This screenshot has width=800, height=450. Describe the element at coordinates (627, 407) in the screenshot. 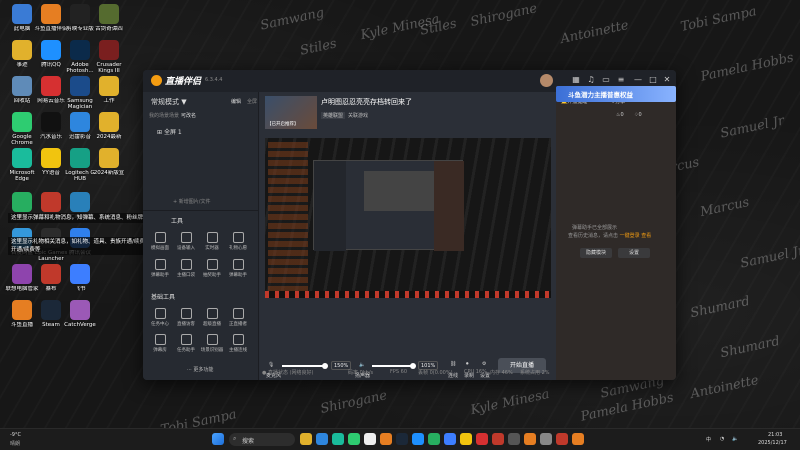

I see `signature-decoration: Pamela Hobbs` at that location.